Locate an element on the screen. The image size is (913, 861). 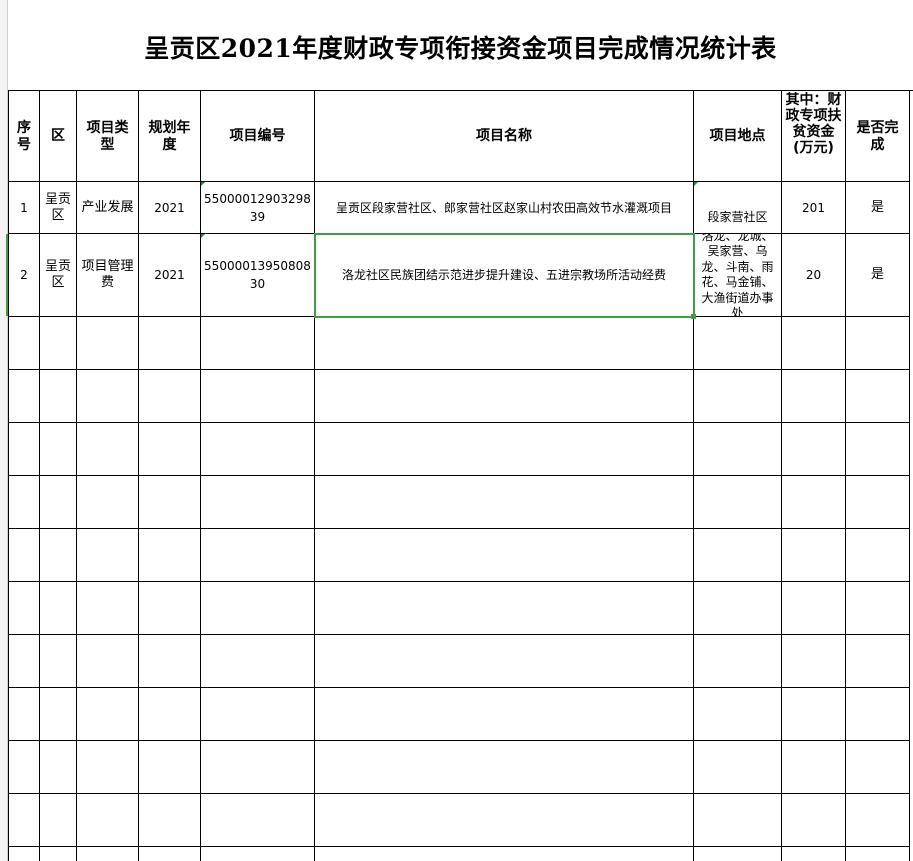
header-type: 项目类型 is located at coordinates (107, 136).